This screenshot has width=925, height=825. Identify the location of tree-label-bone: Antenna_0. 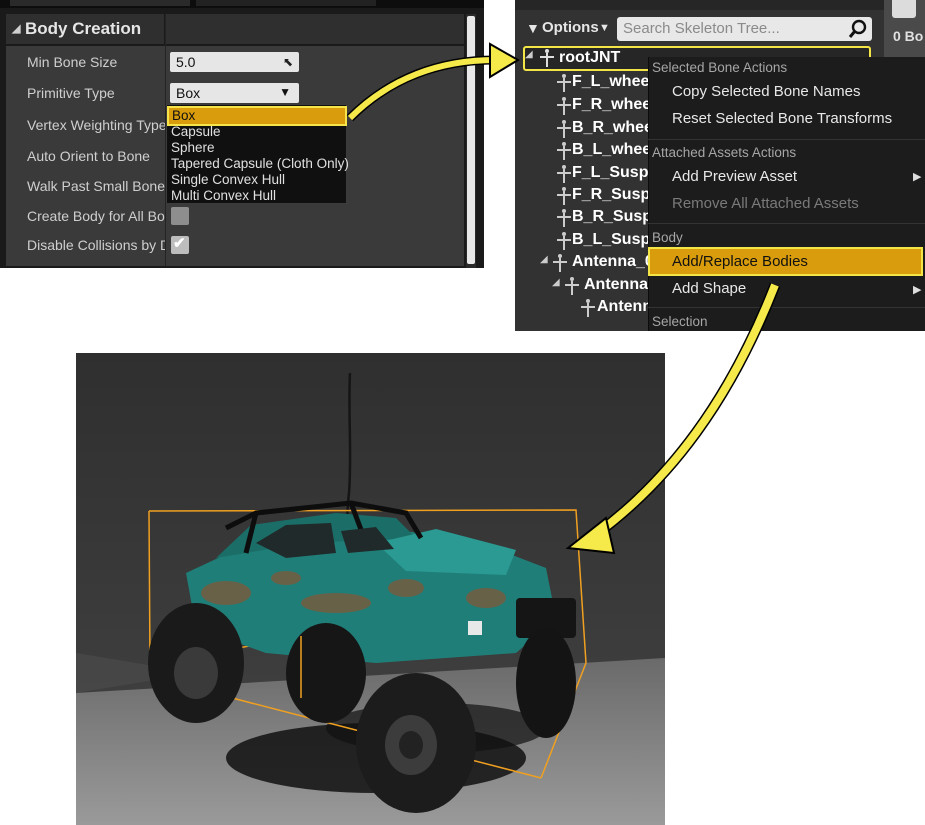
(613, 261).